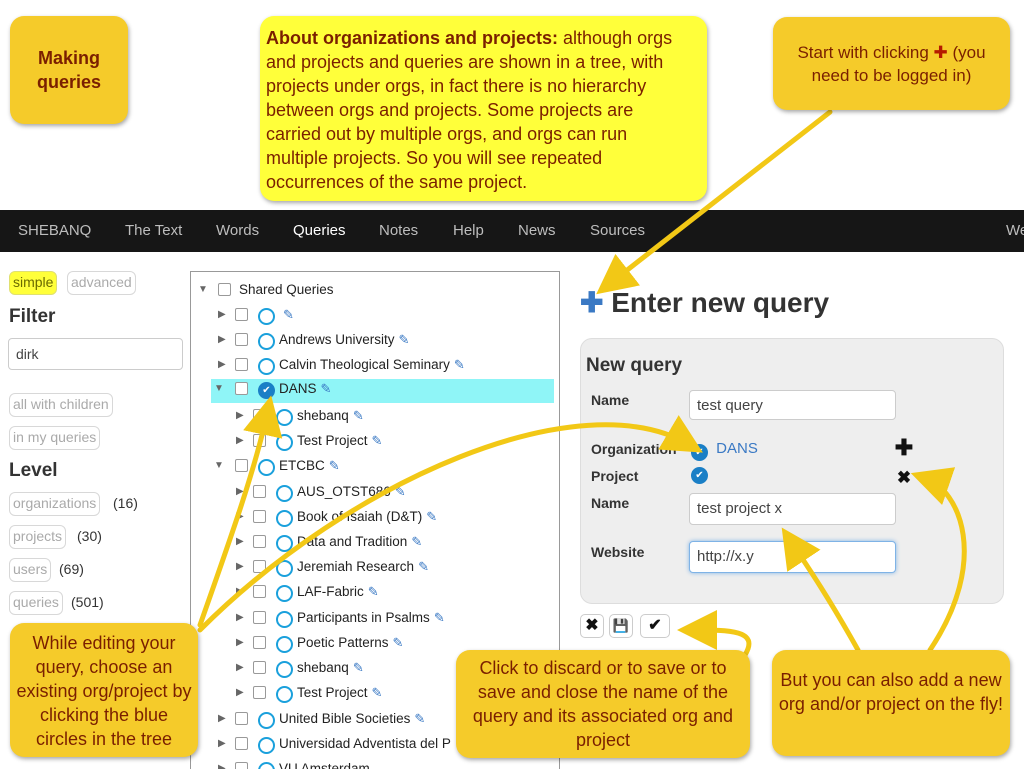 This screenshot has height=769, width=1024. I want to click on tree-row-project: ▶ Participants in Psalms ✎, so click(374, 619).